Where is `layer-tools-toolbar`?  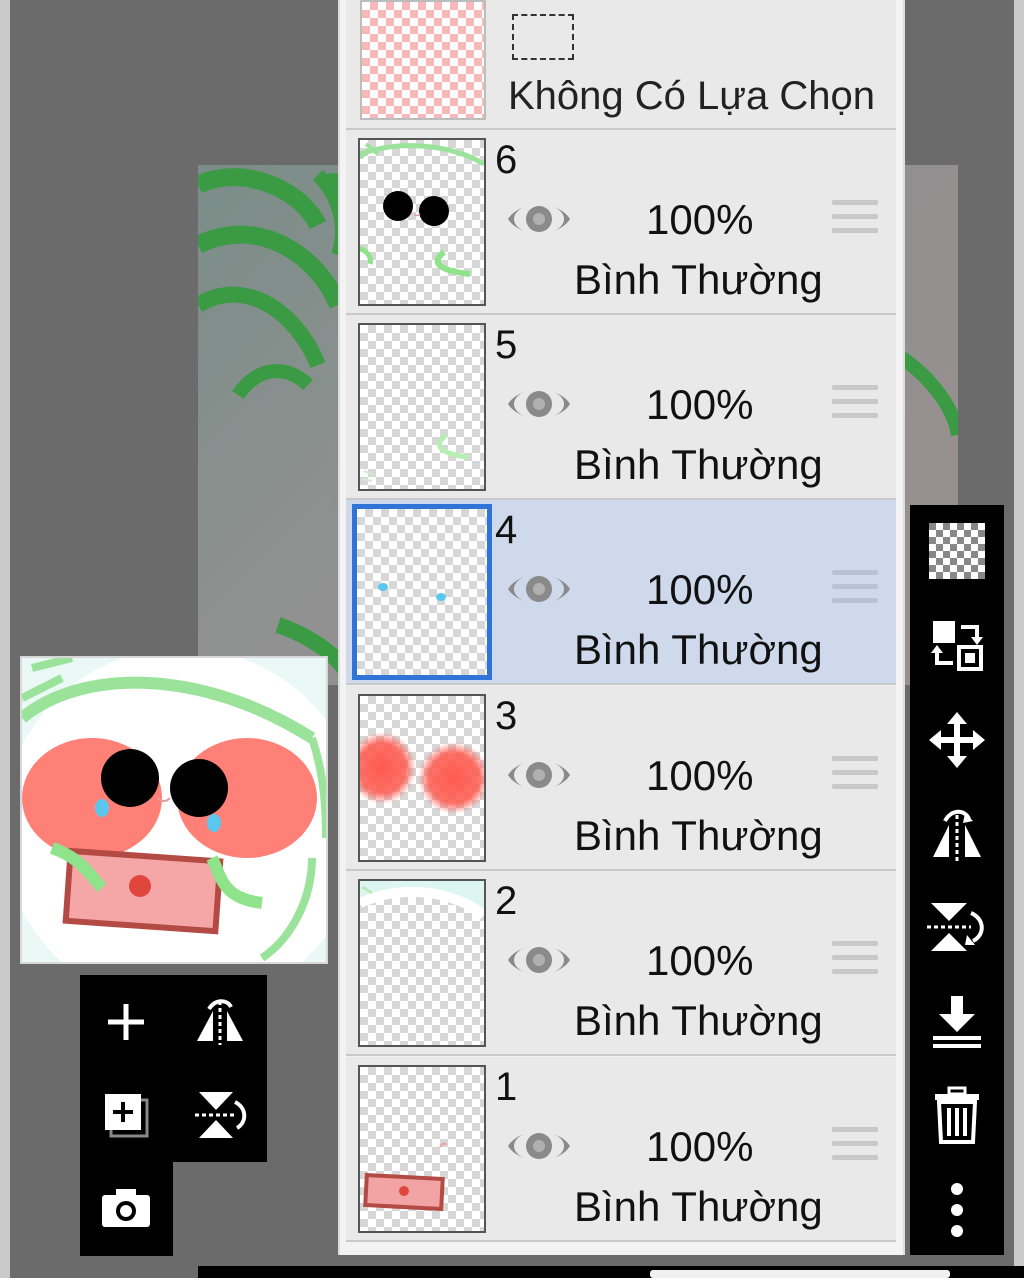
layer-tools-toolbar is located at coordinates (173, 1068).